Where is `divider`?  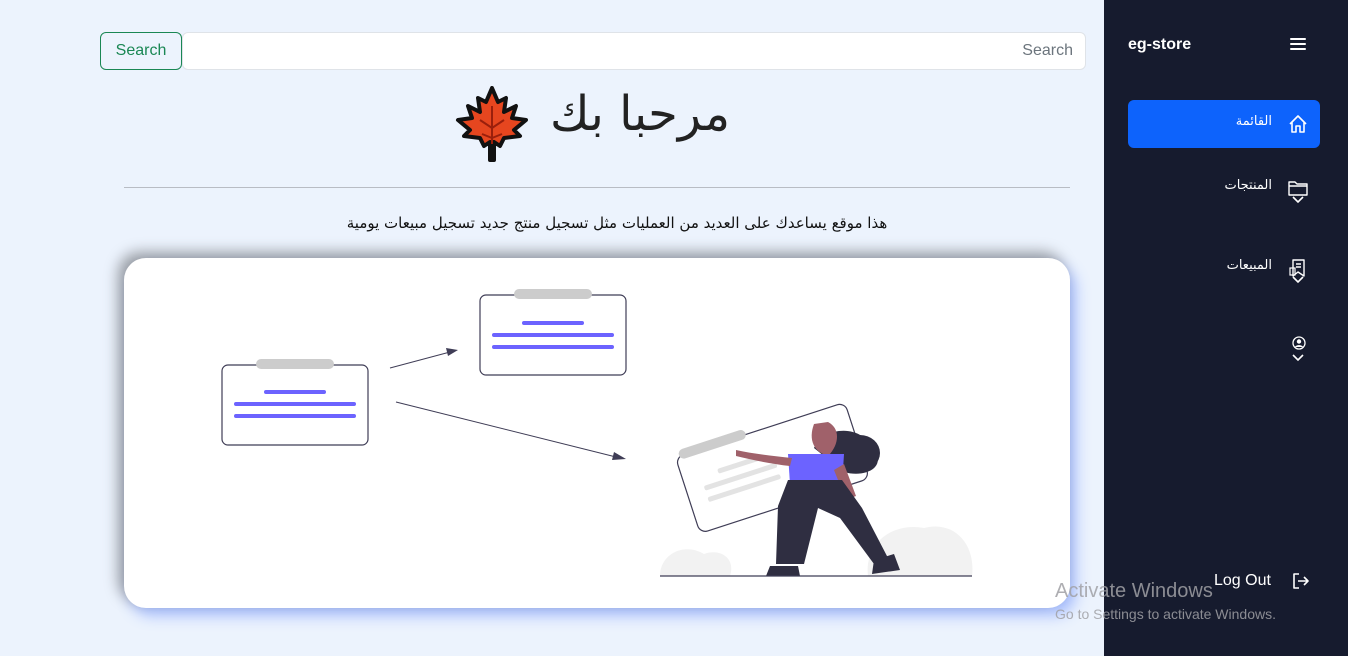
divider is located at coordinates (597, 187).